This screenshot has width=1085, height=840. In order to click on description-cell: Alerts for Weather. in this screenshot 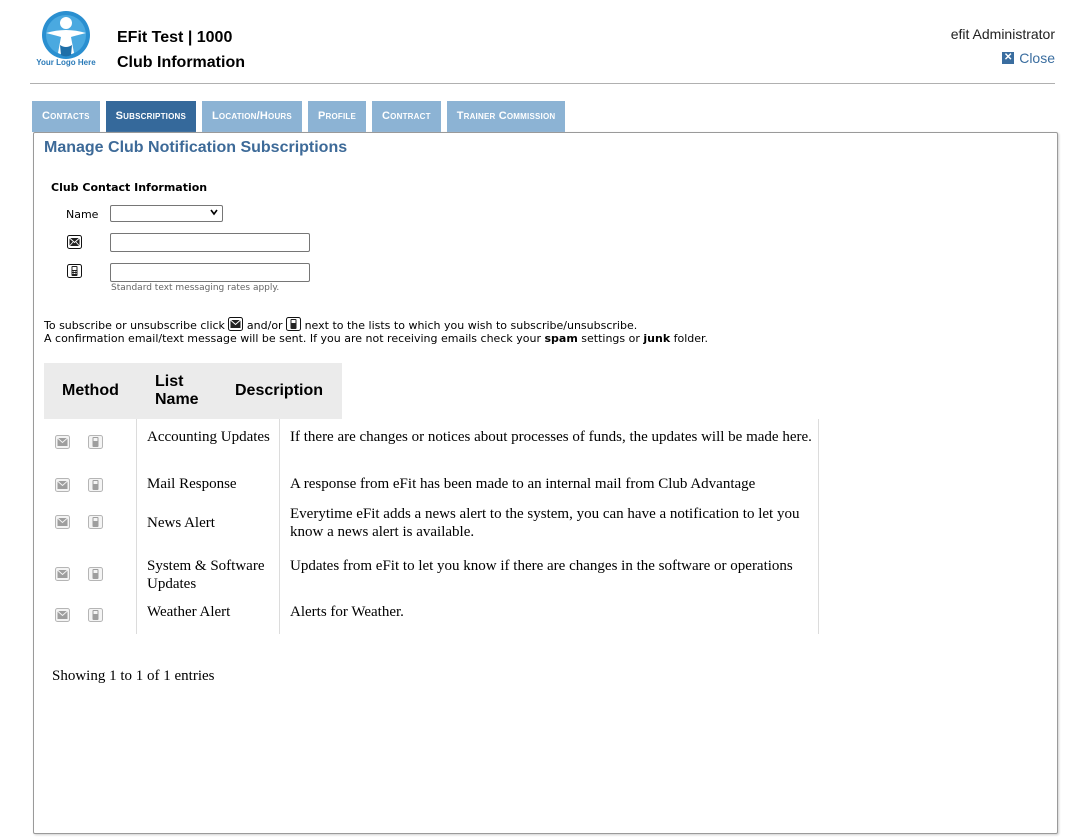, I will do `click(549, 615)`.